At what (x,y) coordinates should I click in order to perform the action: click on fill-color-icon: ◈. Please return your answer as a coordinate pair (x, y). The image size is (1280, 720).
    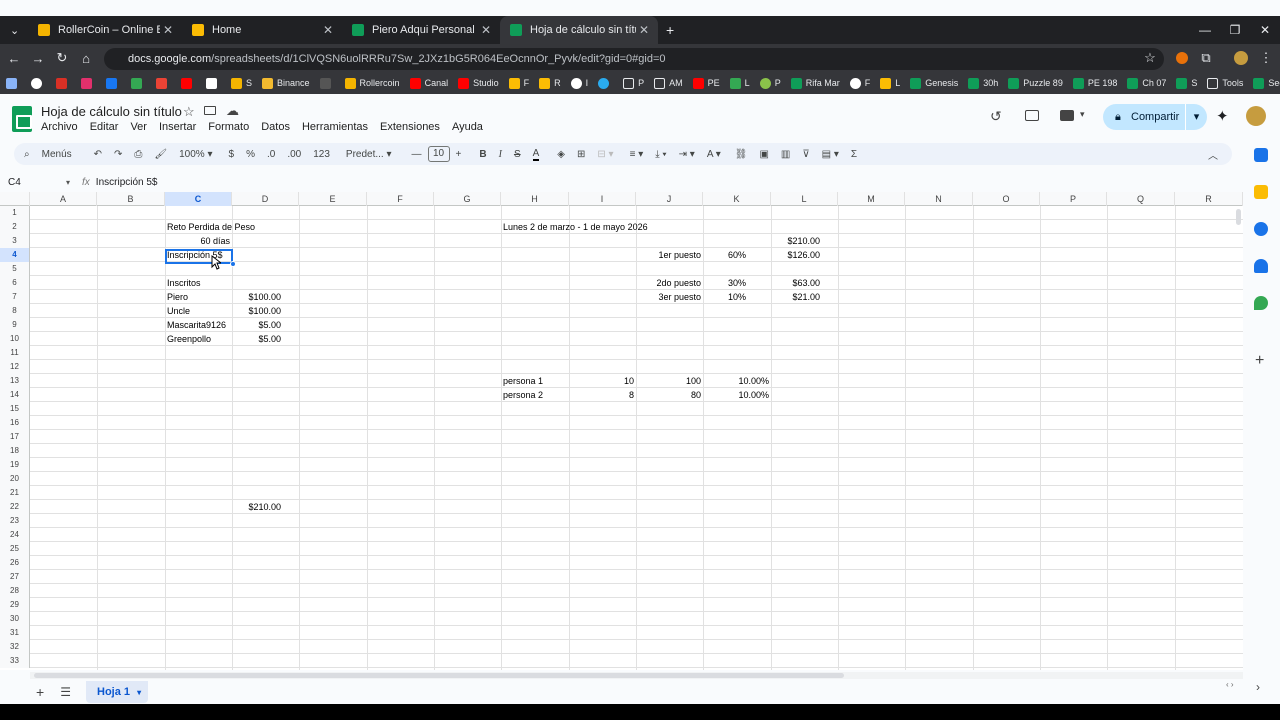
    Looking at the image, I should click on (561, 154).